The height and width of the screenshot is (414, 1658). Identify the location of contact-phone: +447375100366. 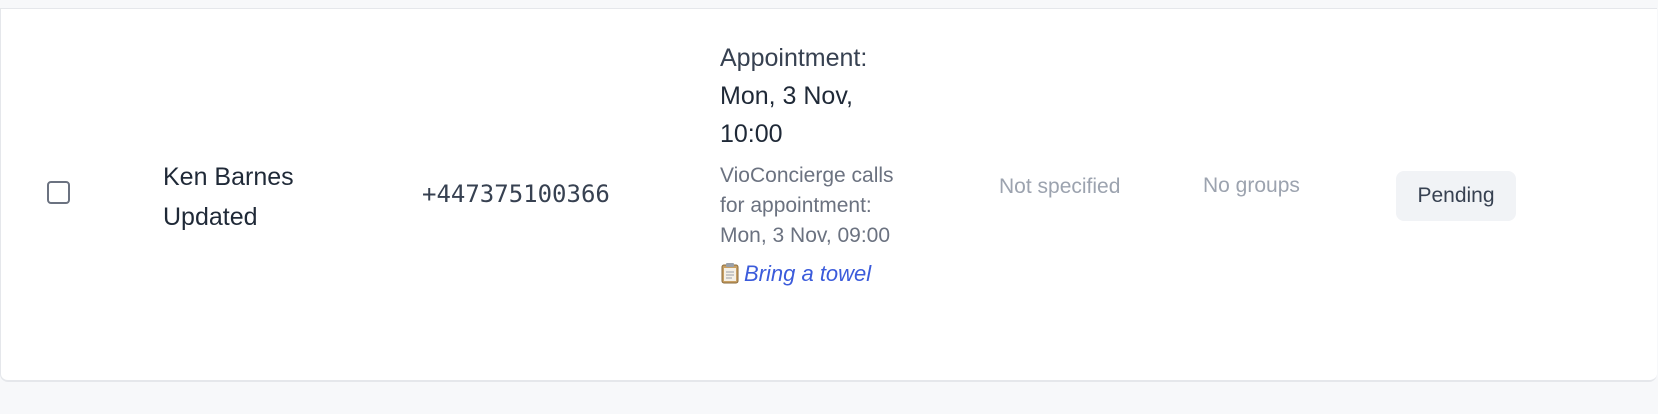
(516, 194).